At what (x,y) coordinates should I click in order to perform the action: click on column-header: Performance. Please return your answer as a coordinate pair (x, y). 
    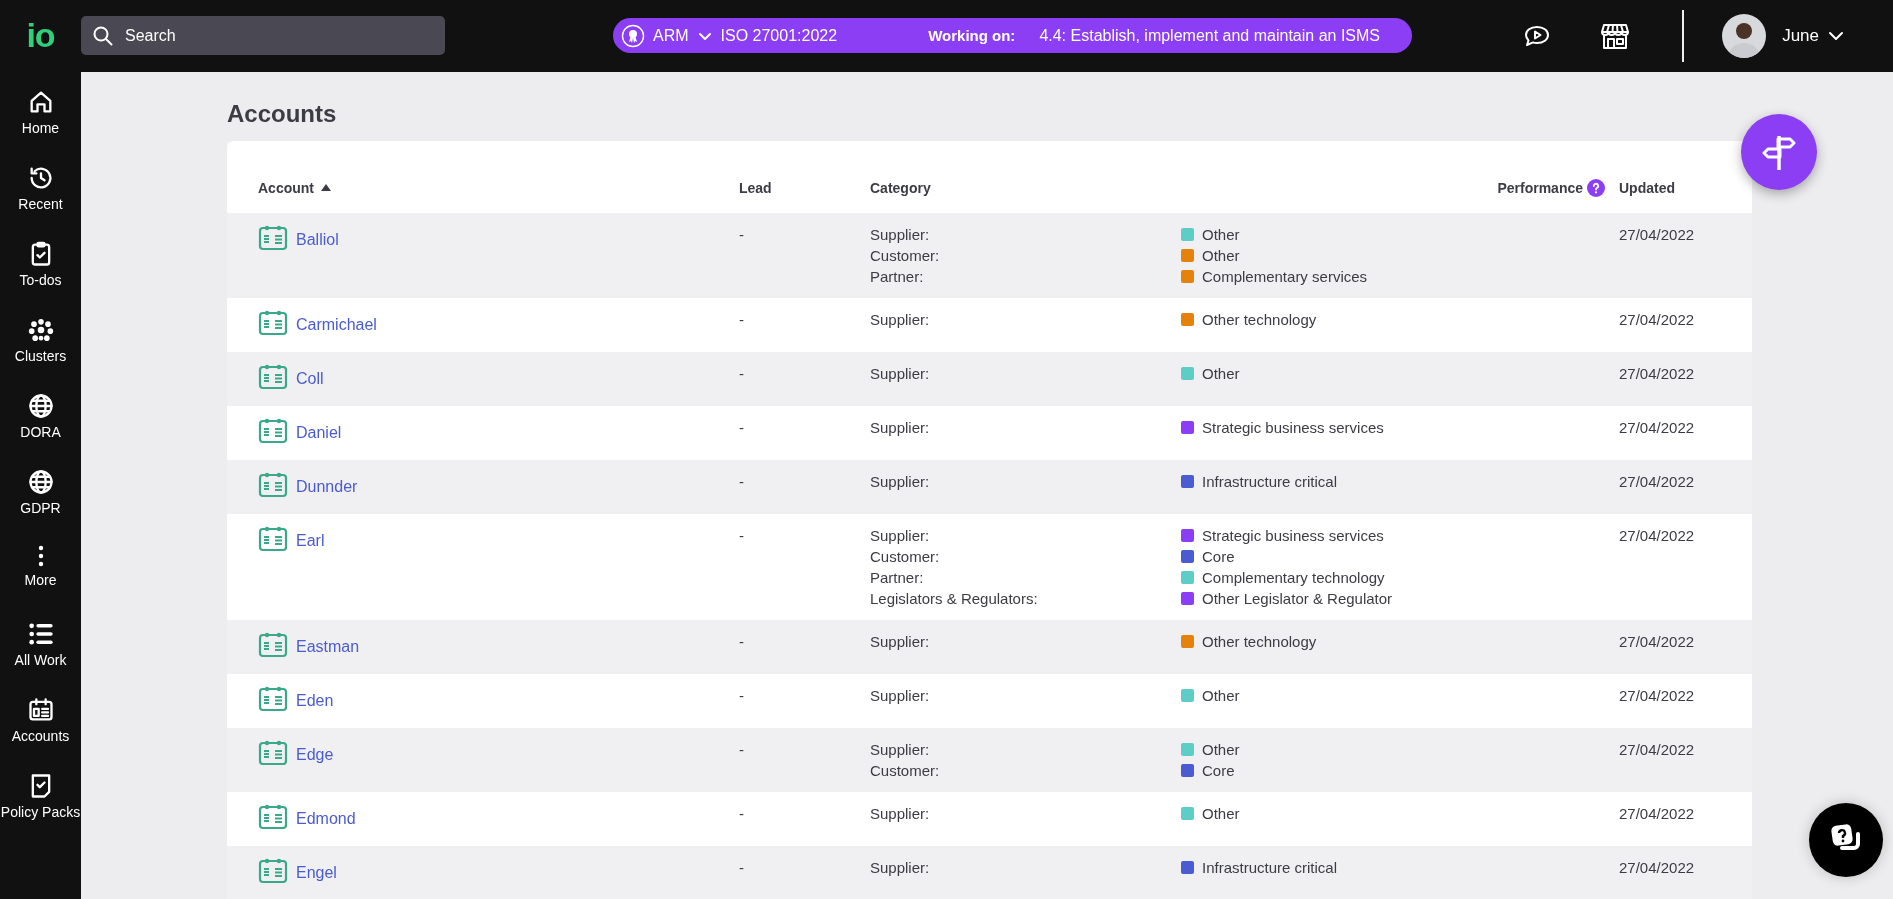
    Looking at the image, I should click on (1540, 188).